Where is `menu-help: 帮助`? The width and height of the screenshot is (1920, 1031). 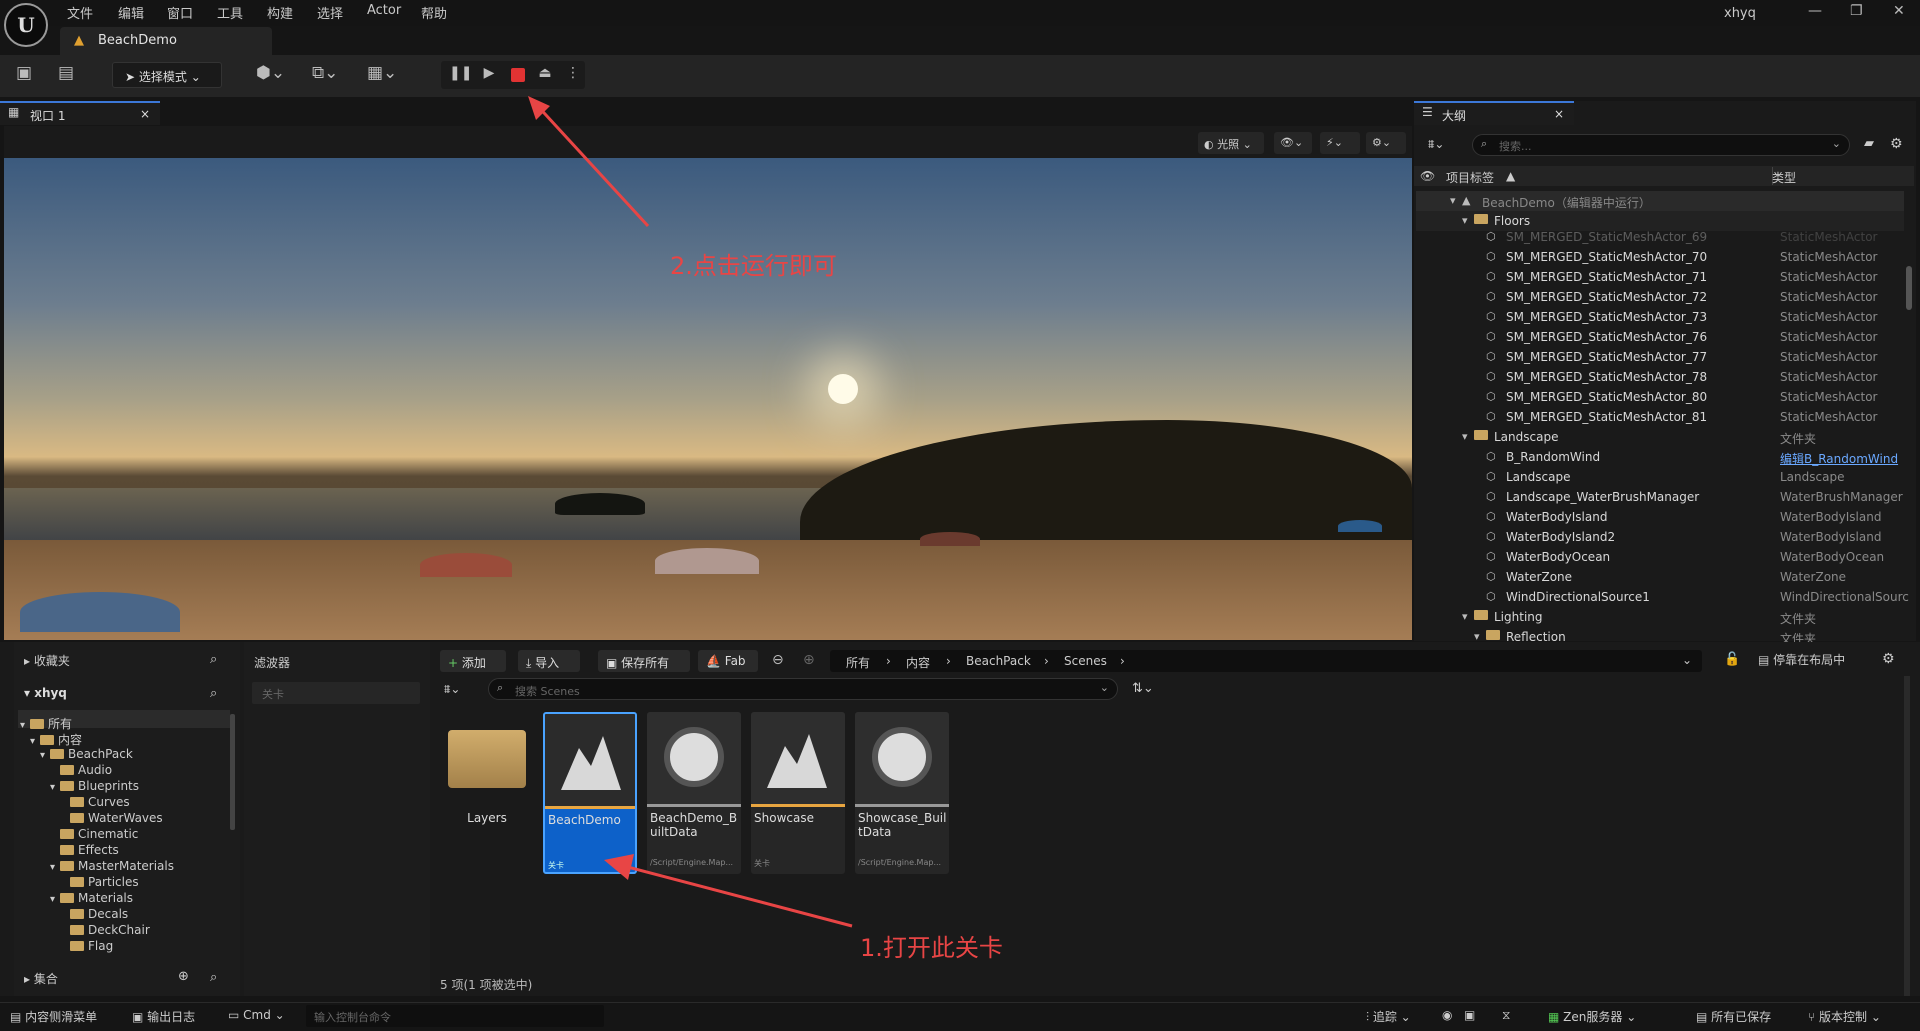
menu-help: 帮助 is located at coordinates (434, 12).